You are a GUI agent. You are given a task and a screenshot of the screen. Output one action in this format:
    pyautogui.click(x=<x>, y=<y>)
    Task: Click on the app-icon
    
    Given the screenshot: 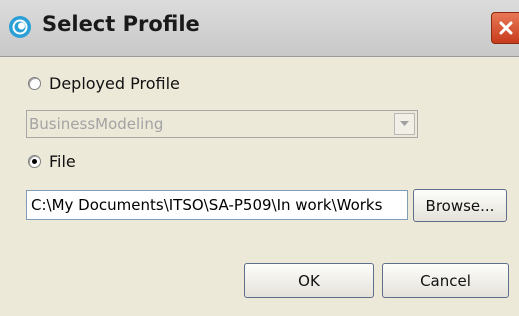 What is the action you would take?
    pyautogui.click(x=20, y=27)
    